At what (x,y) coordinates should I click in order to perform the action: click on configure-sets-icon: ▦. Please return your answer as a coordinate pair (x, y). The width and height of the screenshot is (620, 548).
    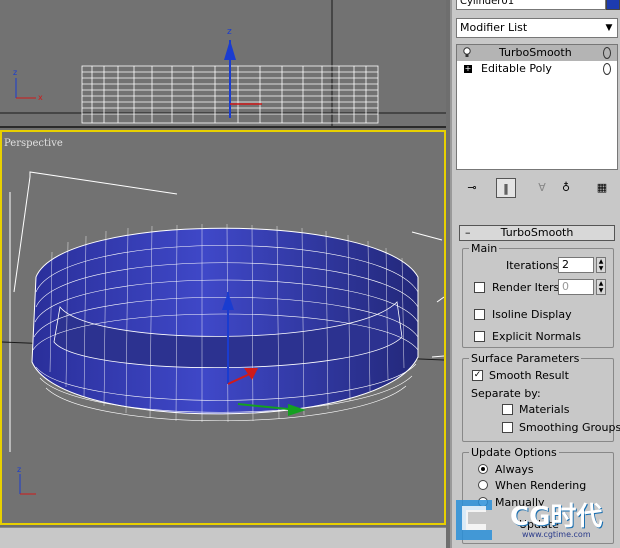
    Looking at the image, I should click on (602, 188).